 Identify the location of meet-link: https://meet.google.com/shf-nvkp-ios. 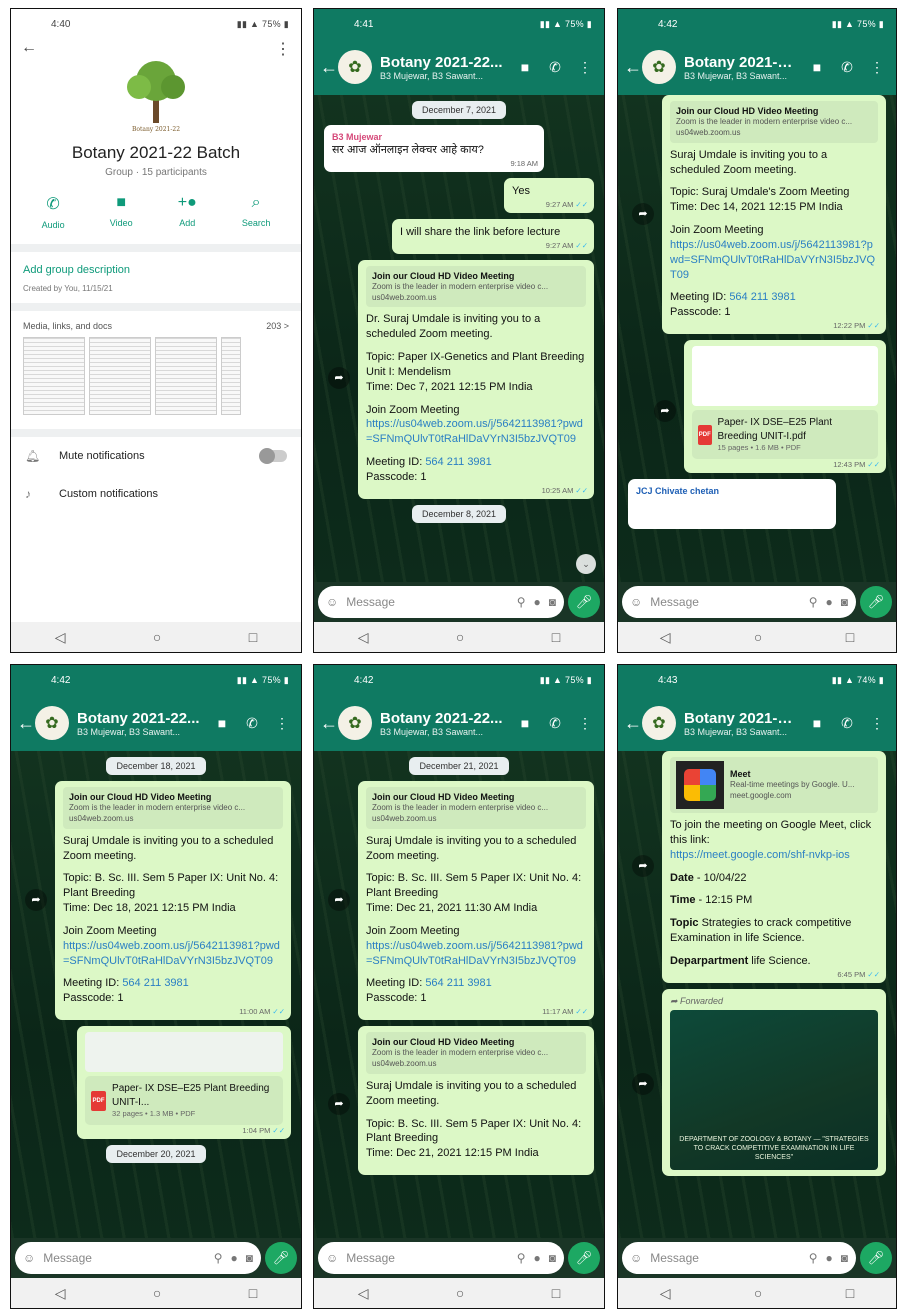
(774, 855).